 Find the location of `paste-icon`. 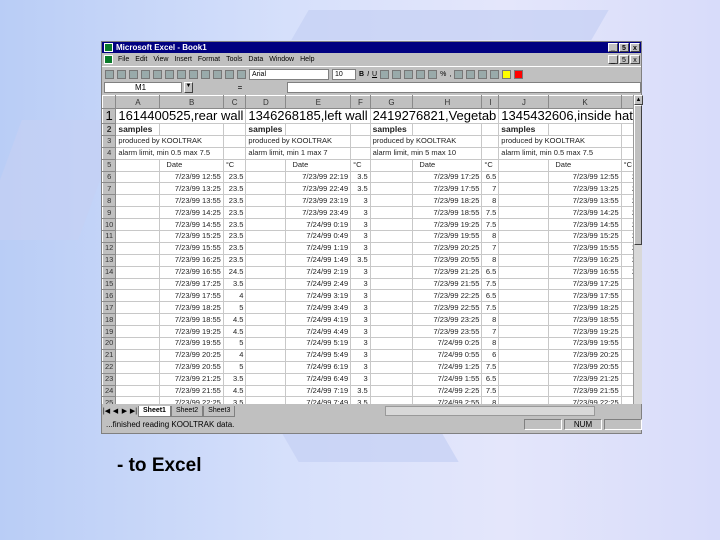

paste-icon is located at coordinates (157, 74).